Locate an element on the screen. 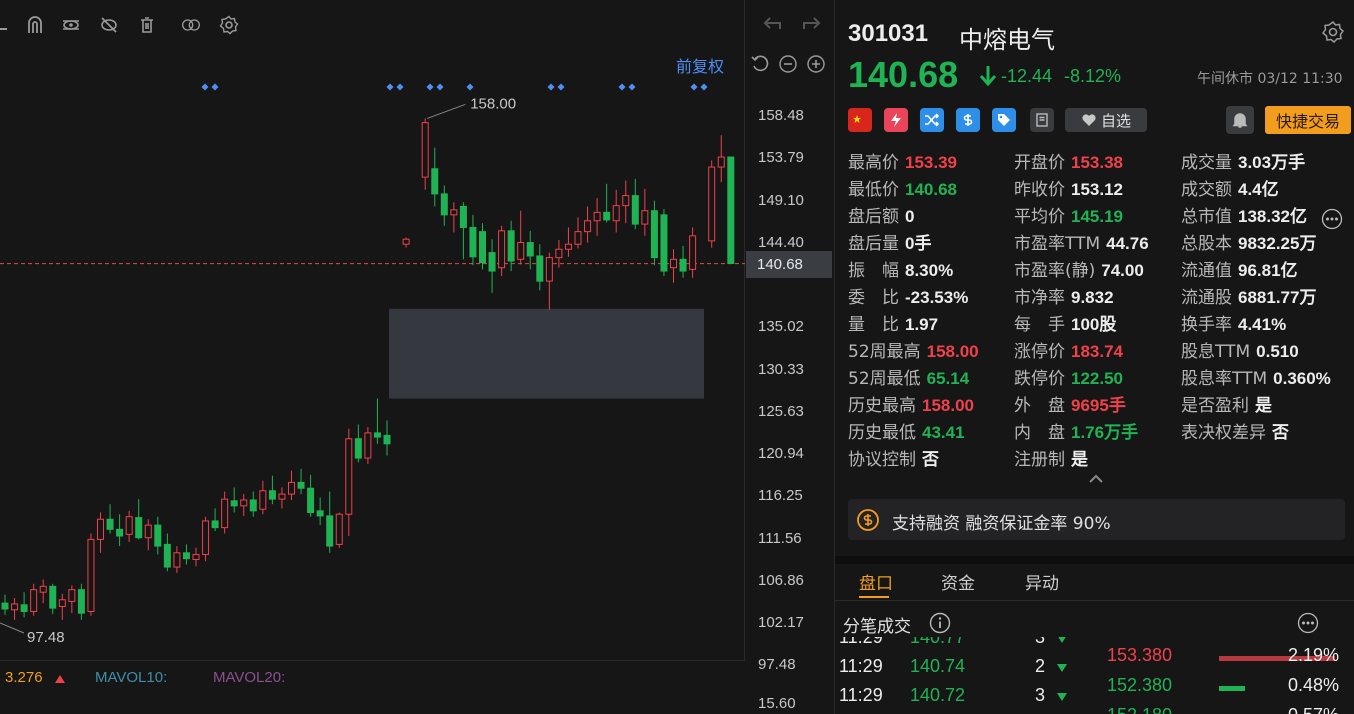  stat-value: 6881.77万 is located at coordinates (1277, 297).